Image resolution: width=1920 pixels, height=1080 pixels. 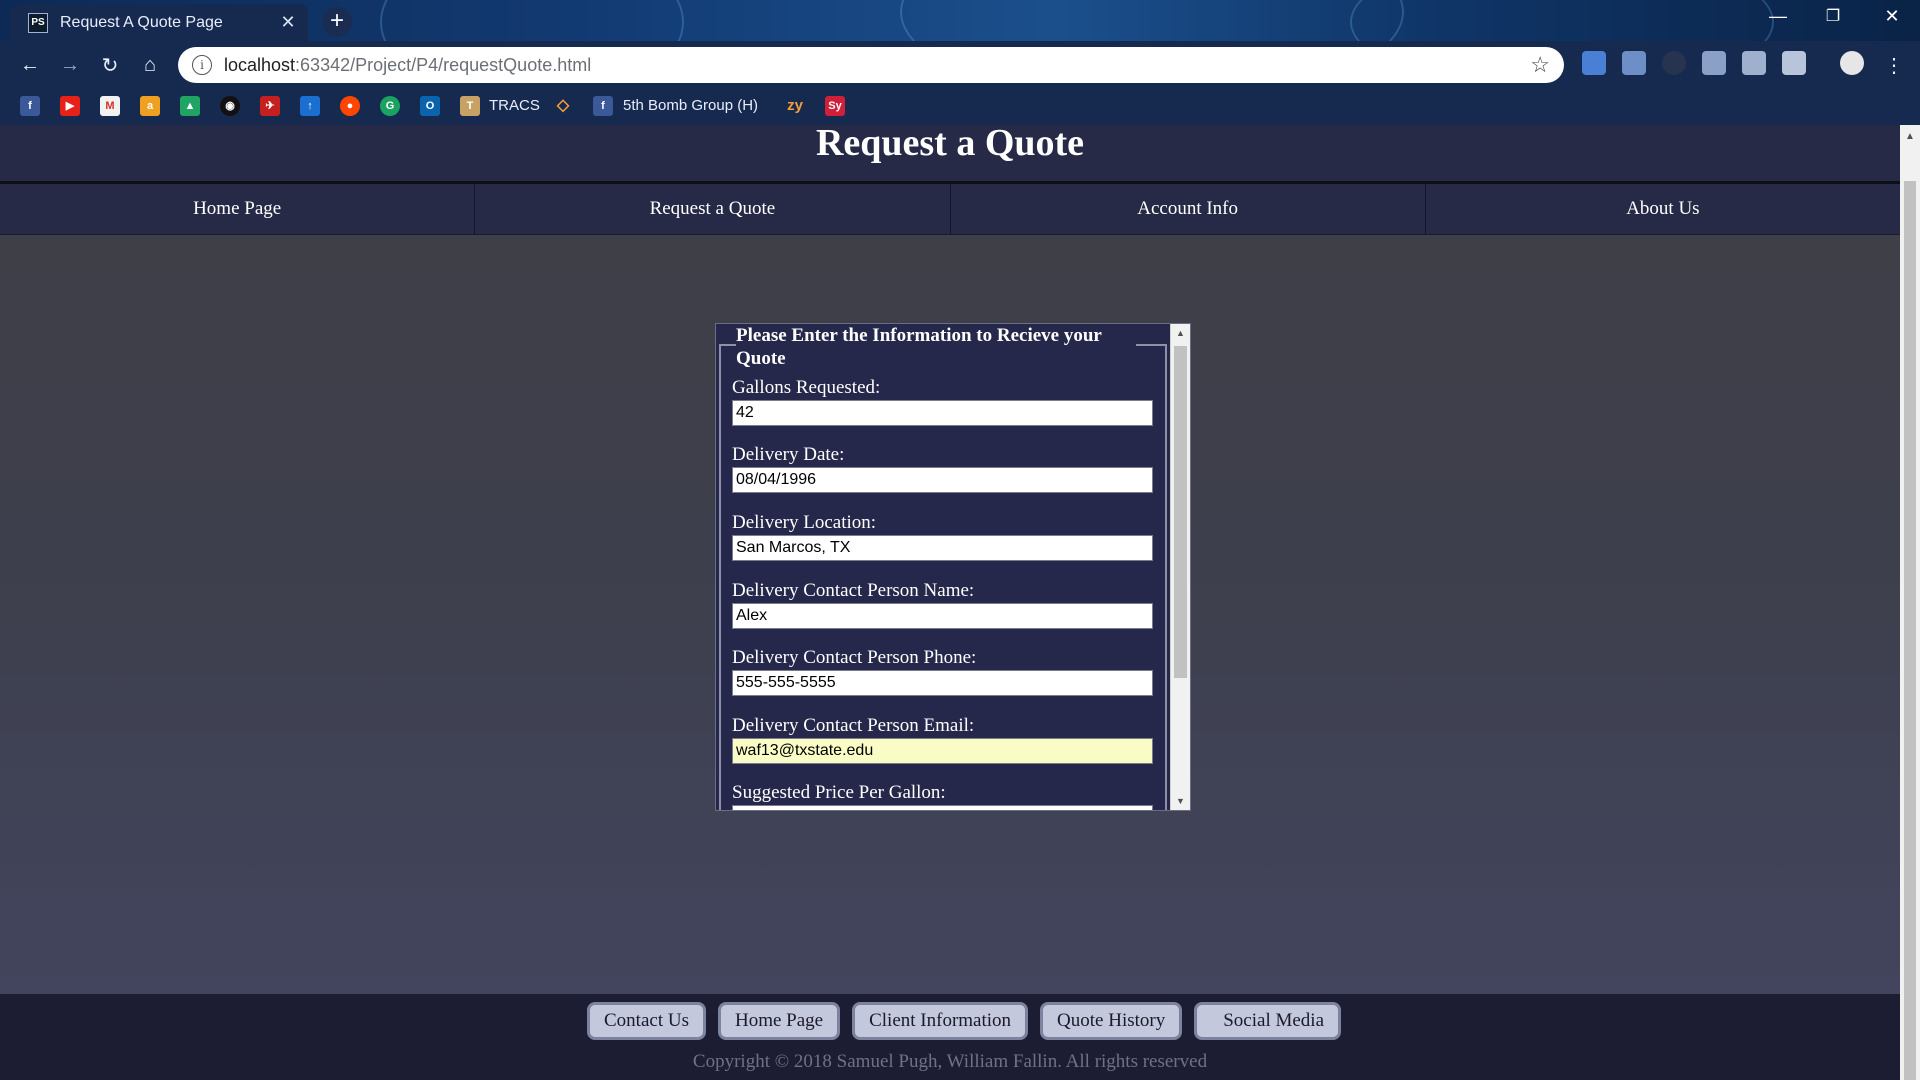 I want to click on scroll-down-arrow-icon: ▼, so click(x=1180, y=801).